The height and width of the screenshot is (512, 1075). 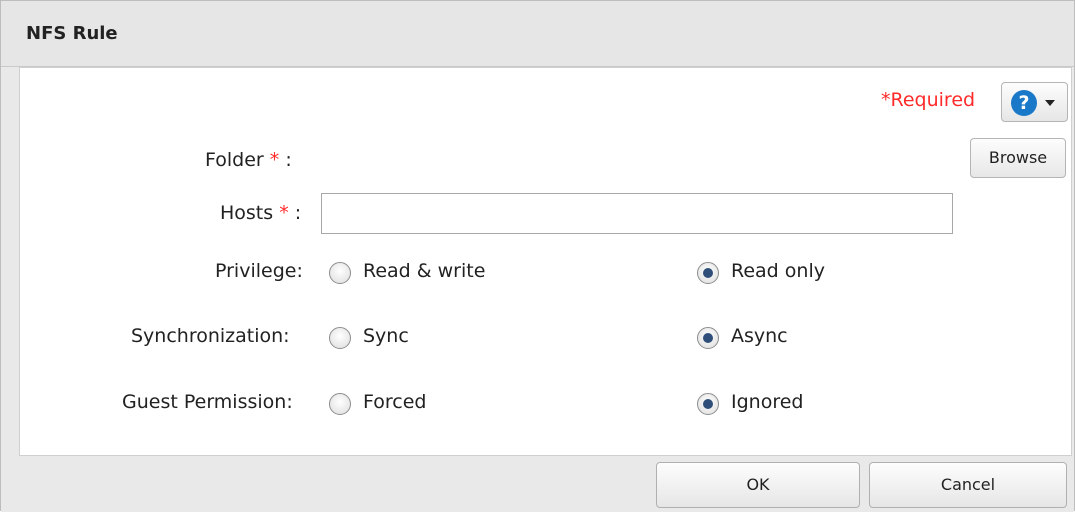 I want to click on privilege-read-only-label: Read only, so click(x=778, y=271).